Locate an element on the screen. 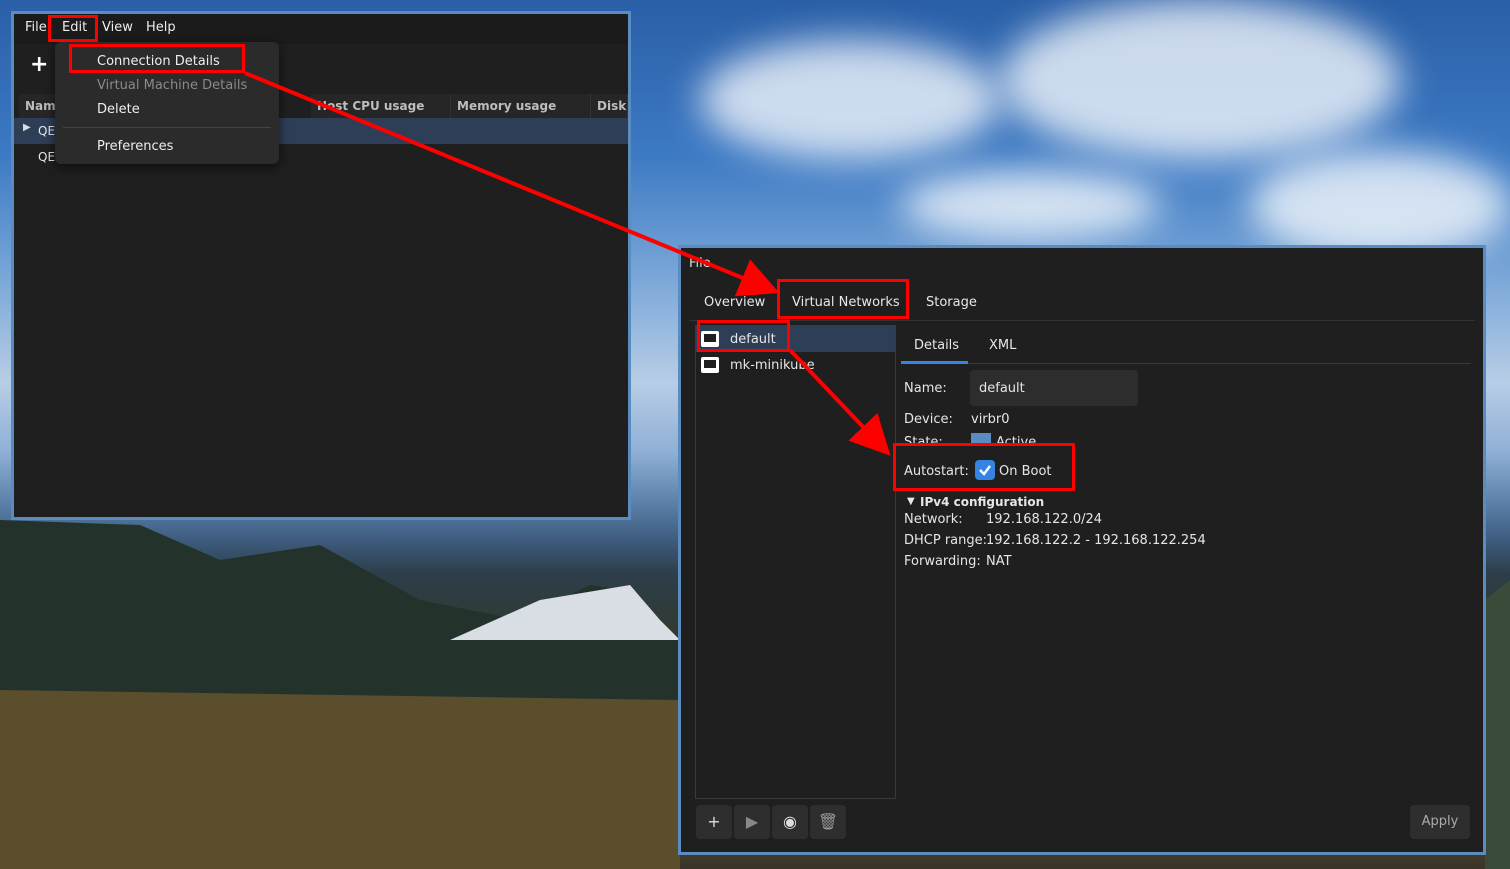 This screenshot has height=869, width=1510. state-label: State: is located at coordinates (923, 439).